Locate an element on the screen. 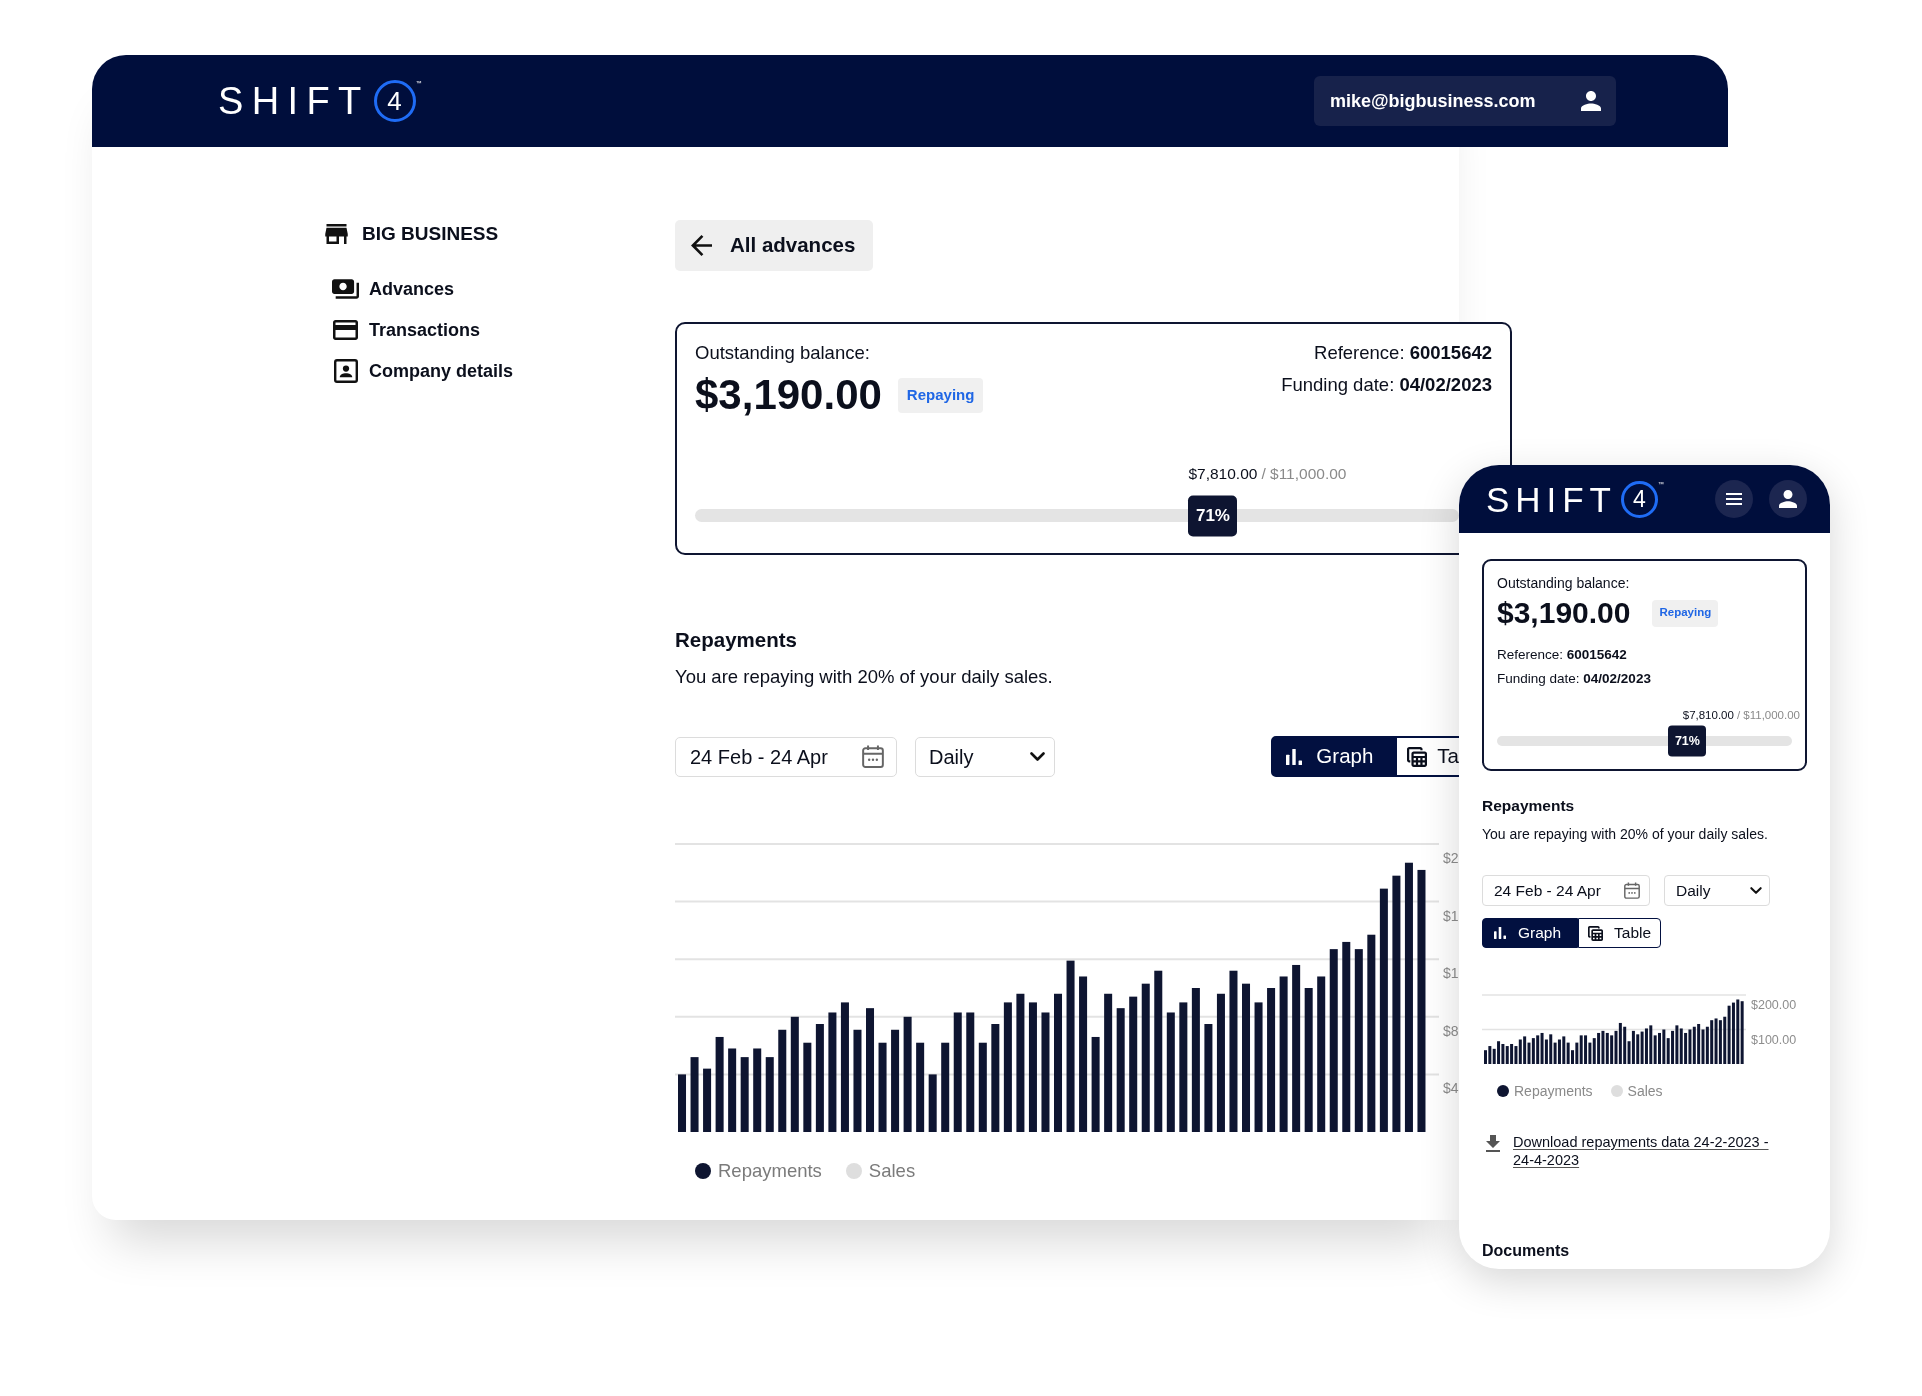  menu-icon is located at coordinates (1734, 499).